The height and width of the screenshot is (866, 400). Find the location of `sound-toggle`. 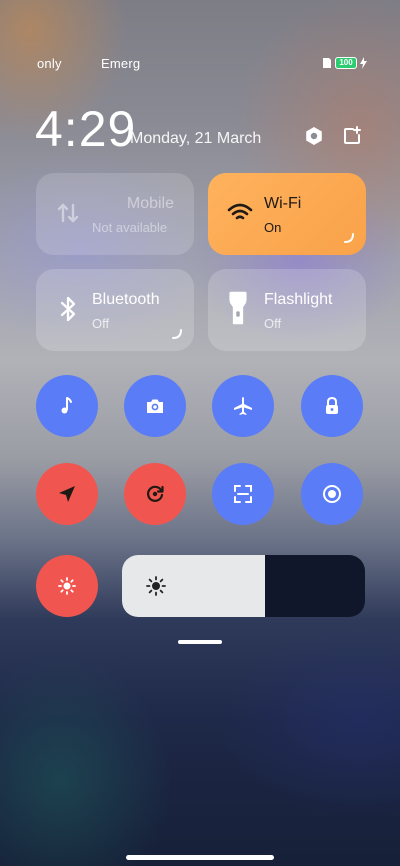

sound-toggle is located at coordinates (67, 406).